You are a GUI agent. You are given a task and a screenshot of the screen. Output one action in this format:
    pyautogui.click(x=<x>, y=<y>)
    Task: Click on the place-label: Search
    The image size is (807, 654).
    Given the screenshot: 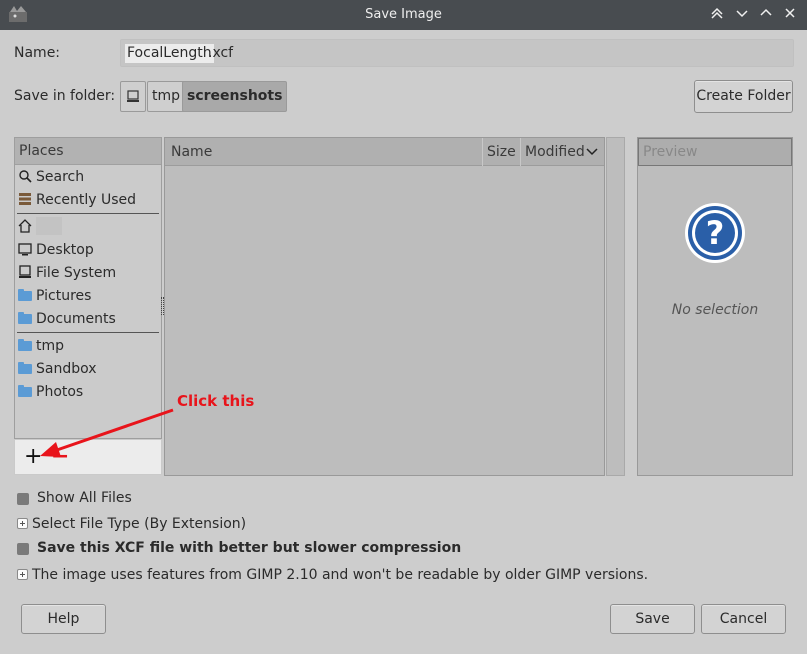 What is the action you would take?
    pyautogui.click(x=60, y=177)
    